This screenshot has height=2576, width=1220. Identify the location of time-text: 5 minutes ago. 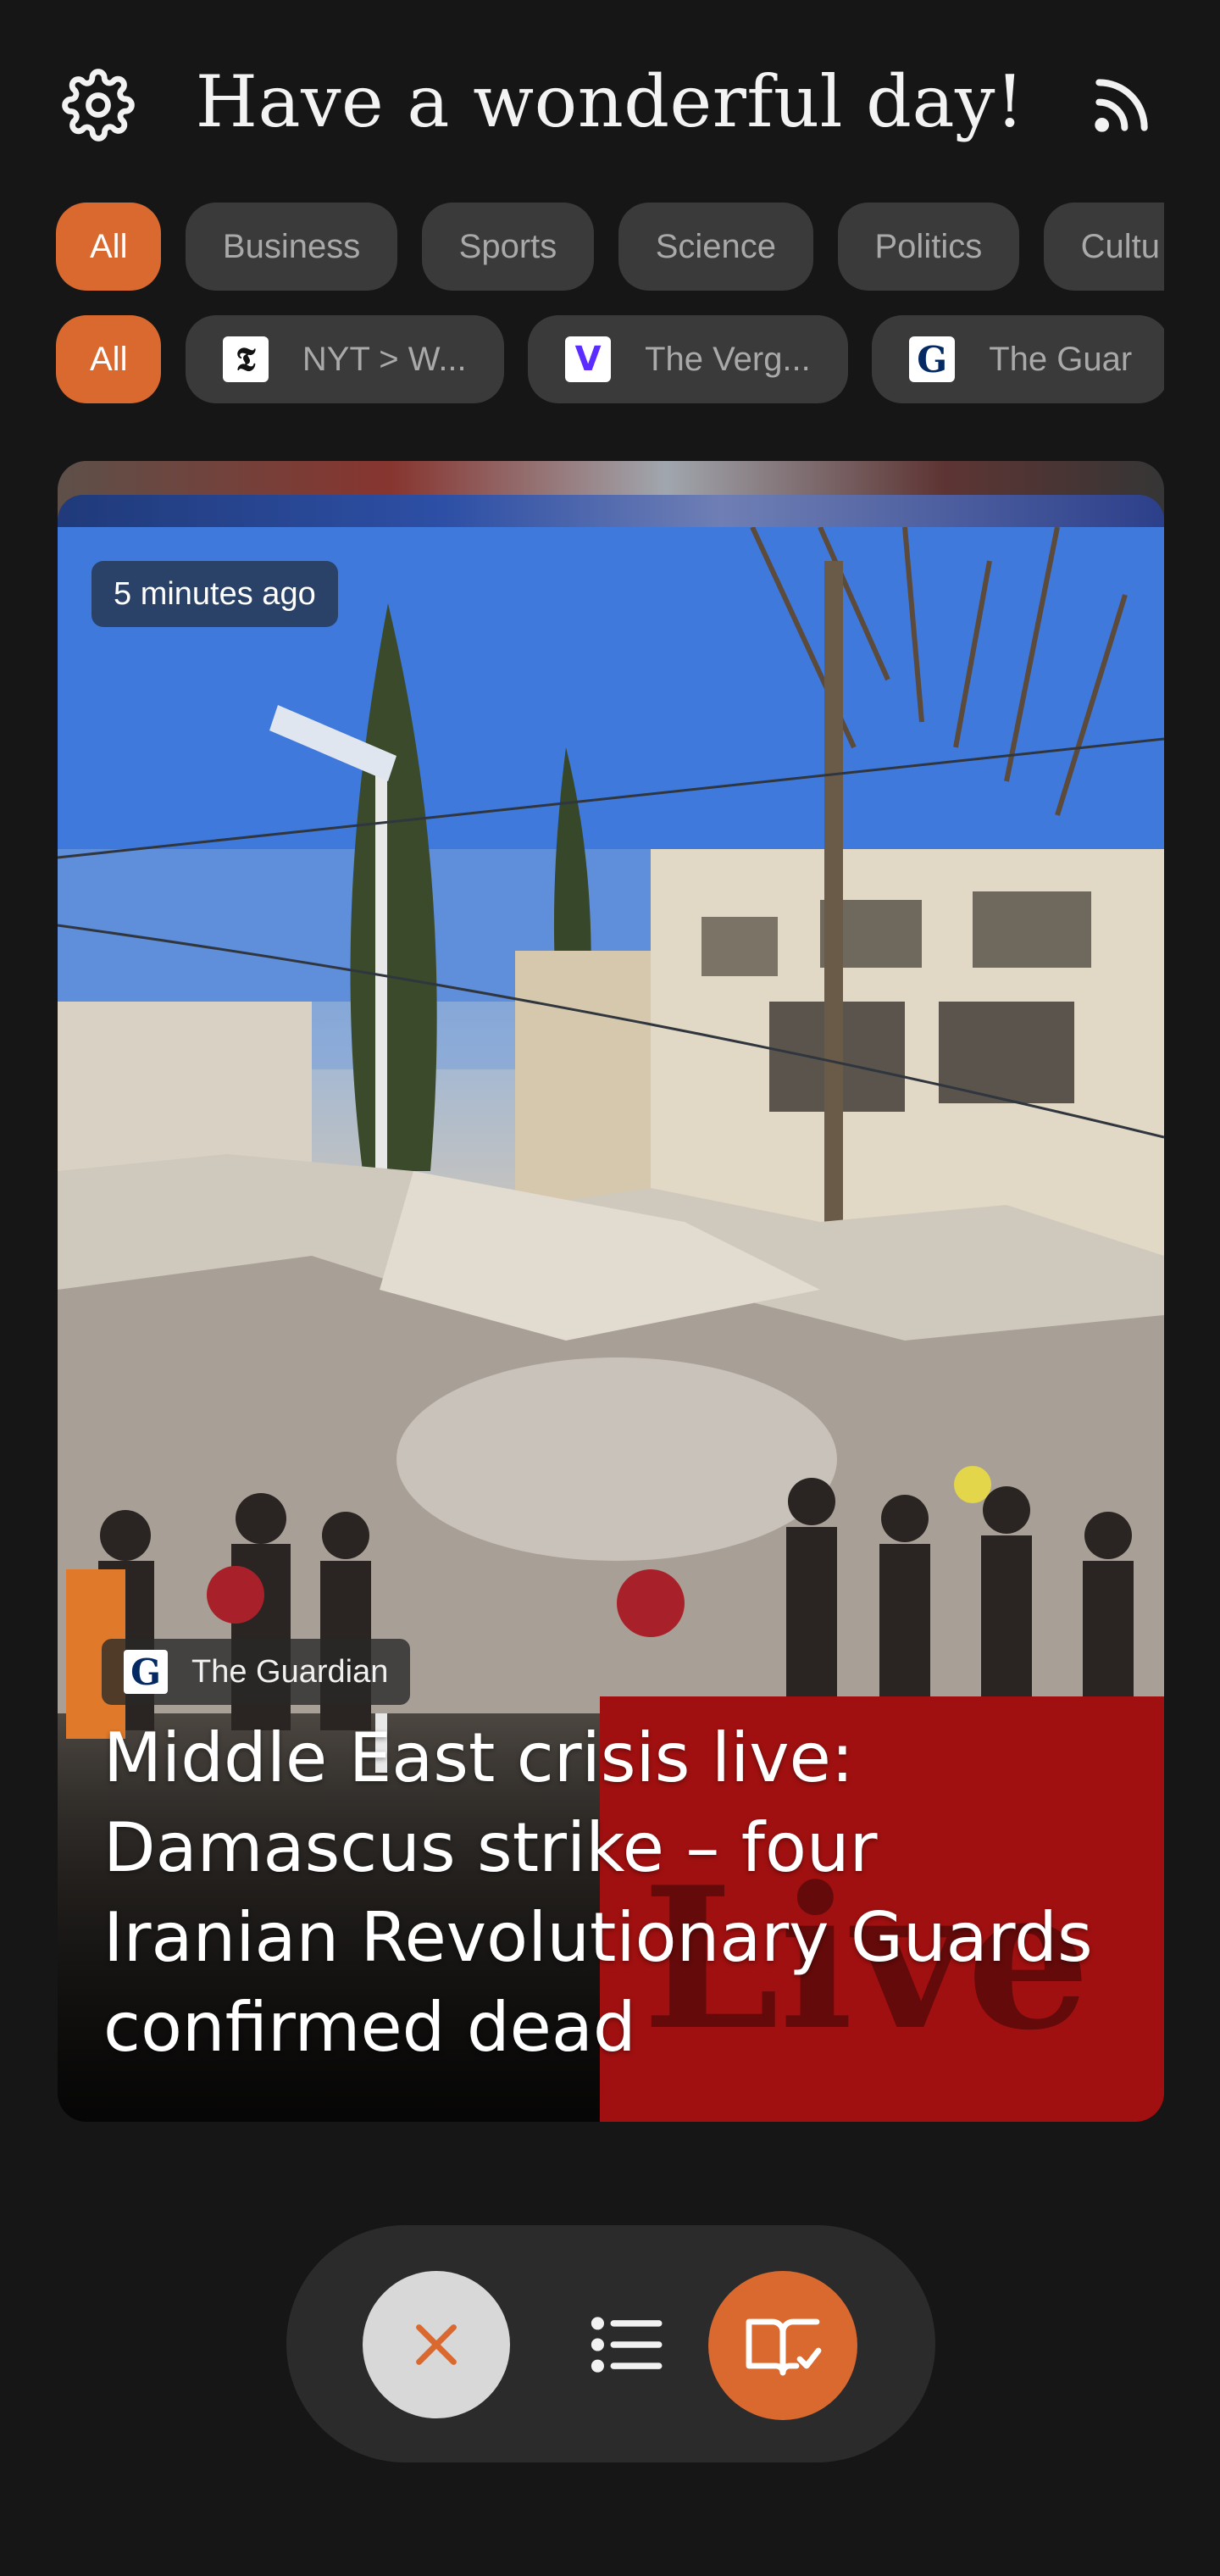
(215, 593).